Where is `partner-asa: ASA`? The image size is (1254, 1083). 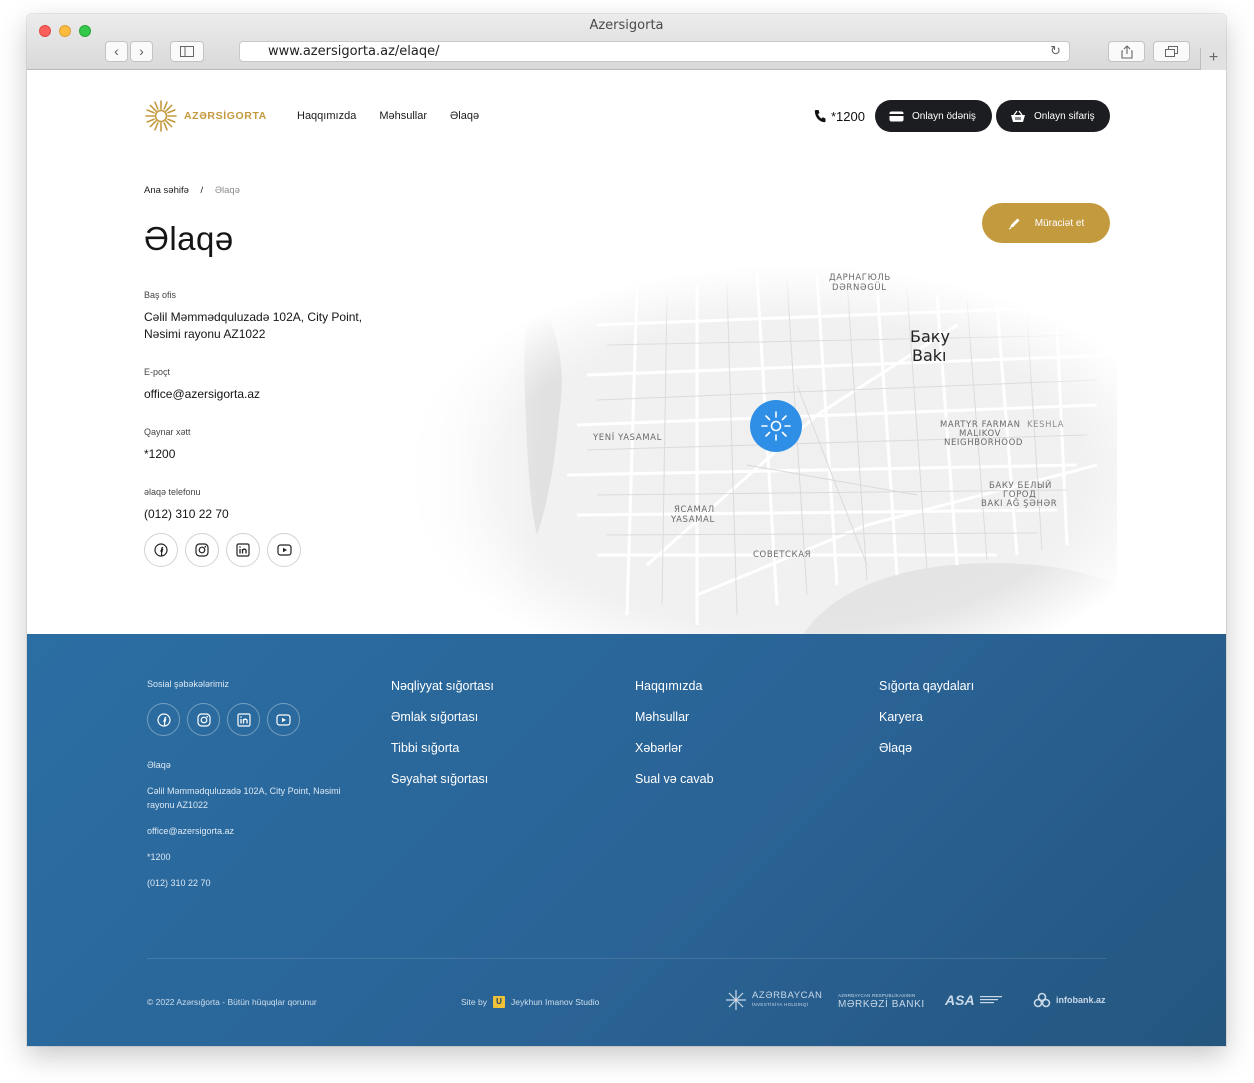
partner-asa: ASA is located at coordinates (973, 1000).